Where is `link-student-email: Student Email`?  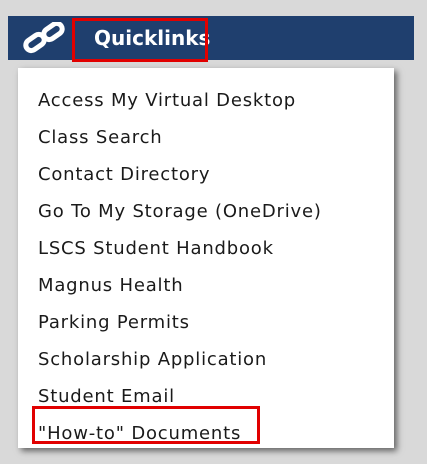
link-student-email: Student Email is located at coordinates (106, 396).